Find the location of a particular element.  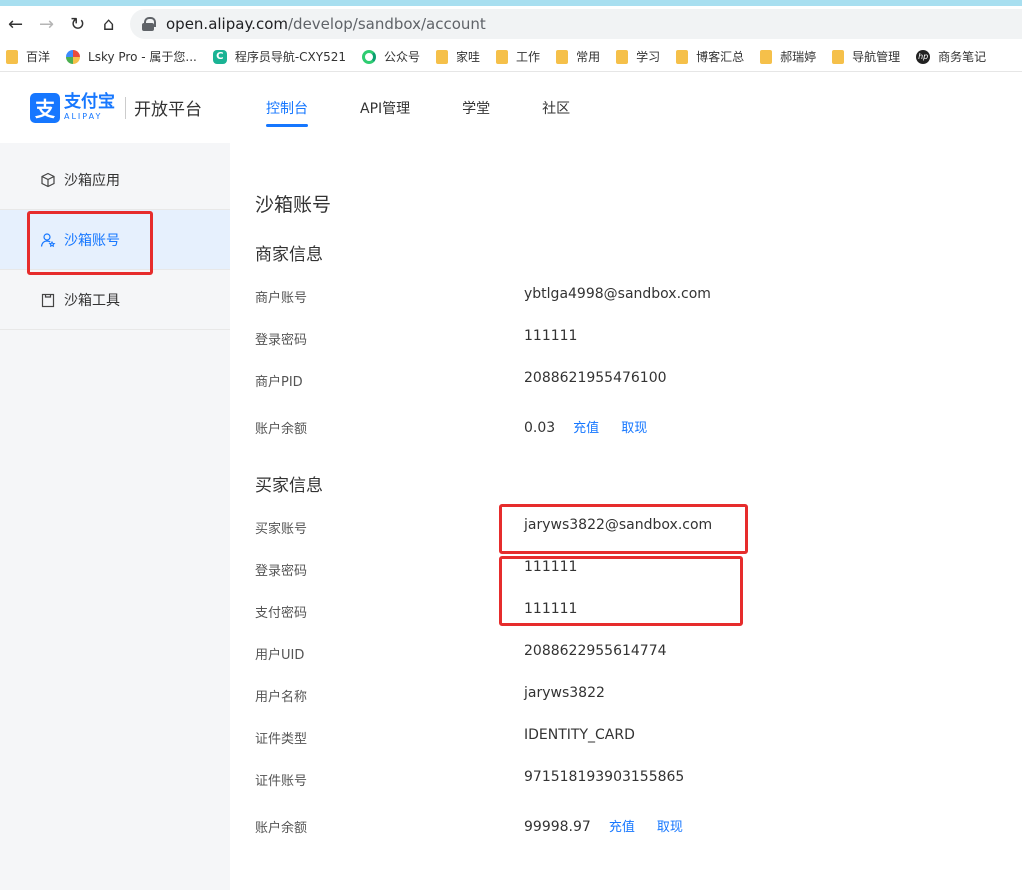

buyer-section-title: 买家信息 is located at coordinates (289, 486).